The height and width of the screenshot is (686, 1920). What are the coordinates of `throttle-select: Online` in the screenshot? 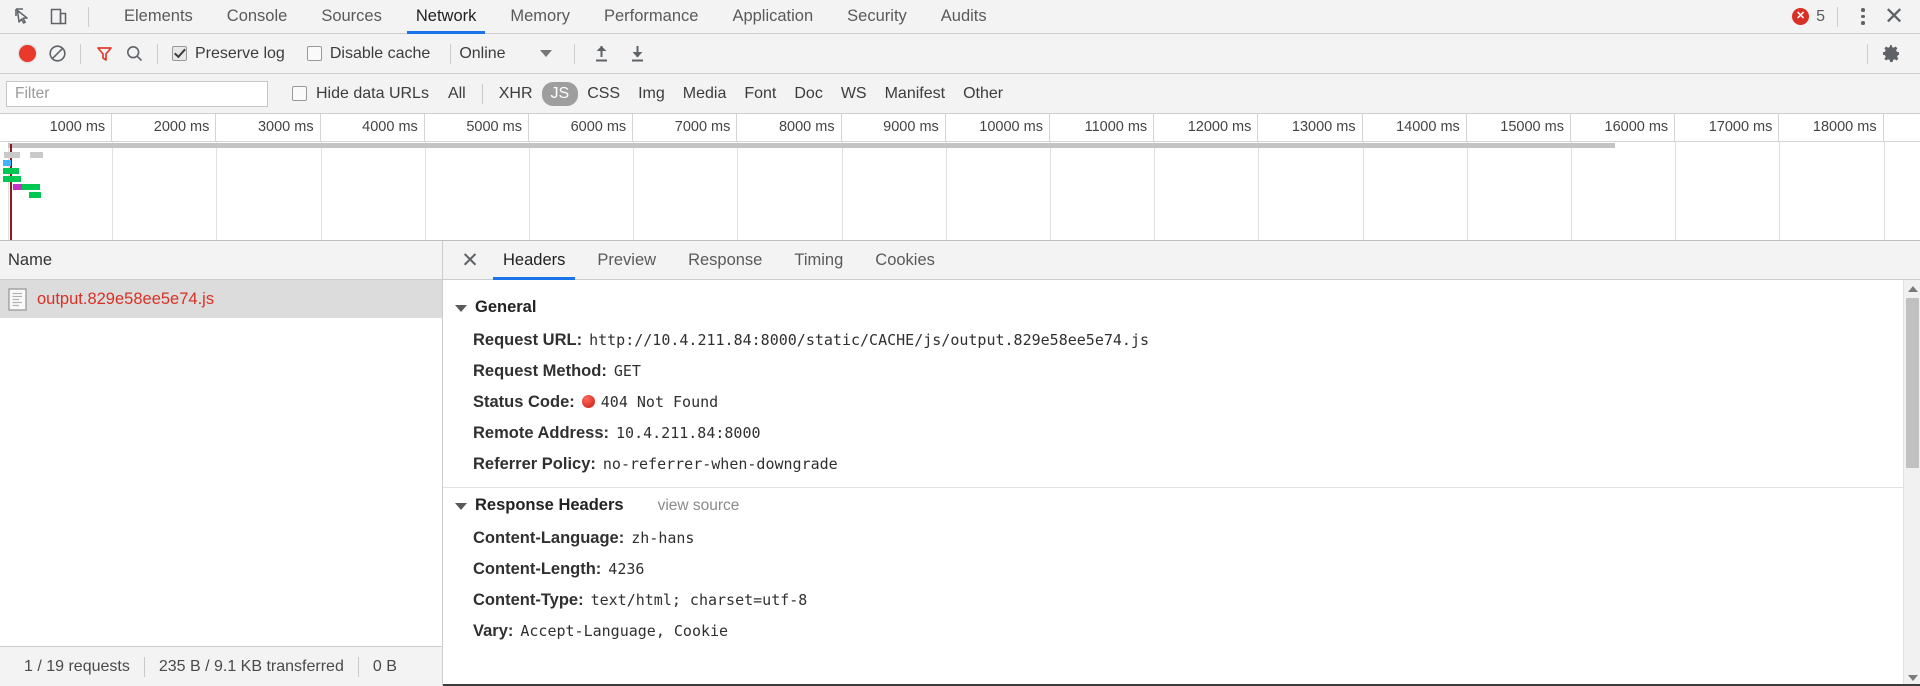 It's located at (505, 54).